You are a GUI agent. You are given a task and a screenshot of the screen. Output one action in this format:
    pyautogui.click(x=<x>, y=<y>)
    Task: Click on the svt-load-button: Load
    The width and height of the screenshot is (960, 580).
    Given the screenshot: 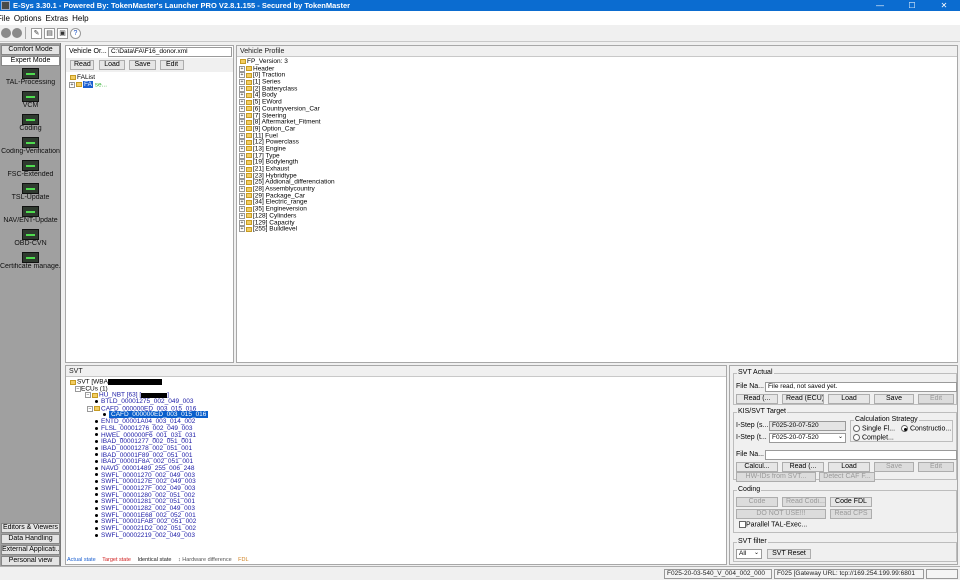 What is the action you would take?
    pyautogui.click(x=849, y=399)
    